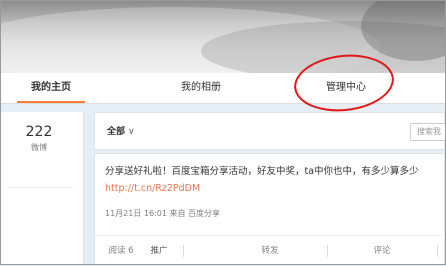 The width and height of the screenshot is (446, 266). I want to click on post-actions-bar: 阅读 6 推广 转发 评论, so click(270, 250).